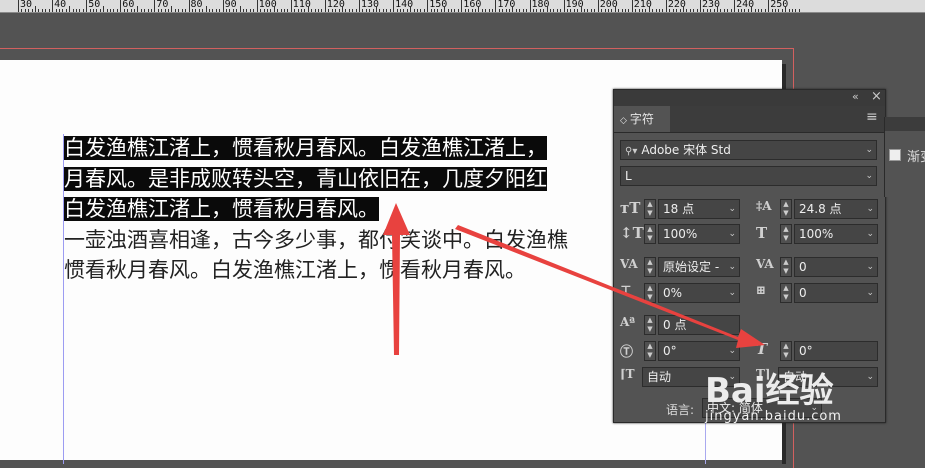  What do you see at coordinates (769, 391) in the screenshot?
I see `watermark-logo: Bai经验` at bounding box center [769, 391].